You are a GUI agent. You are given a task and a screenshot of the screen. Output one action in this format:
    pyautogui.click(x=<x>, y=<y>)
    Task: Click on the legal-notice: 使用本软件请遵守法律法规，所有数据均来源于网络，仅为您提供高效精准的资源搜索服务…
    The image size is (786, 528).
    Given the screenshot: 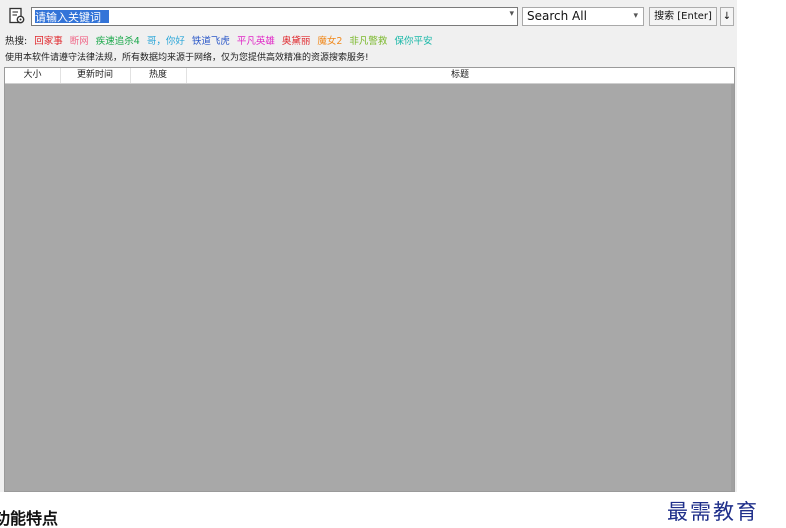 What is the action you would take?
    pyautogui.click(x=187, y=58)
    